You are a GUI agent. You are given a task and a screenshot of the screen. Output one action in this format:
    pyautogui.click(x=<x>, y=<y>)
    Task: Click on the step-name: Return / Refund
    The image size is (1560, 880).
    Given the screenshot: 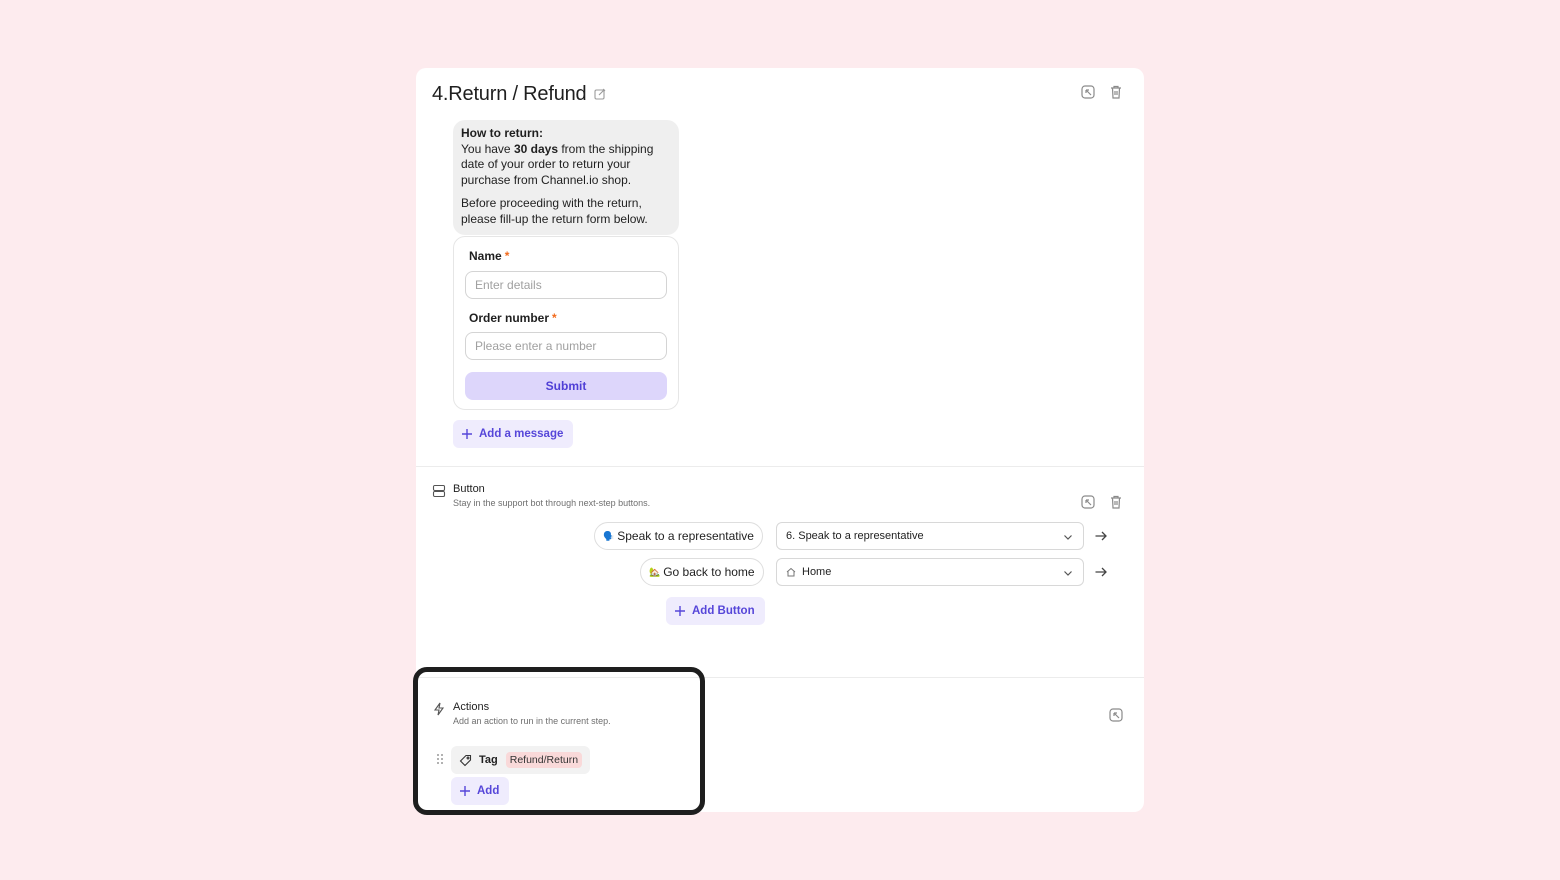 What is the action you would take?
    pyautogui.click(x=517, y=93)
    